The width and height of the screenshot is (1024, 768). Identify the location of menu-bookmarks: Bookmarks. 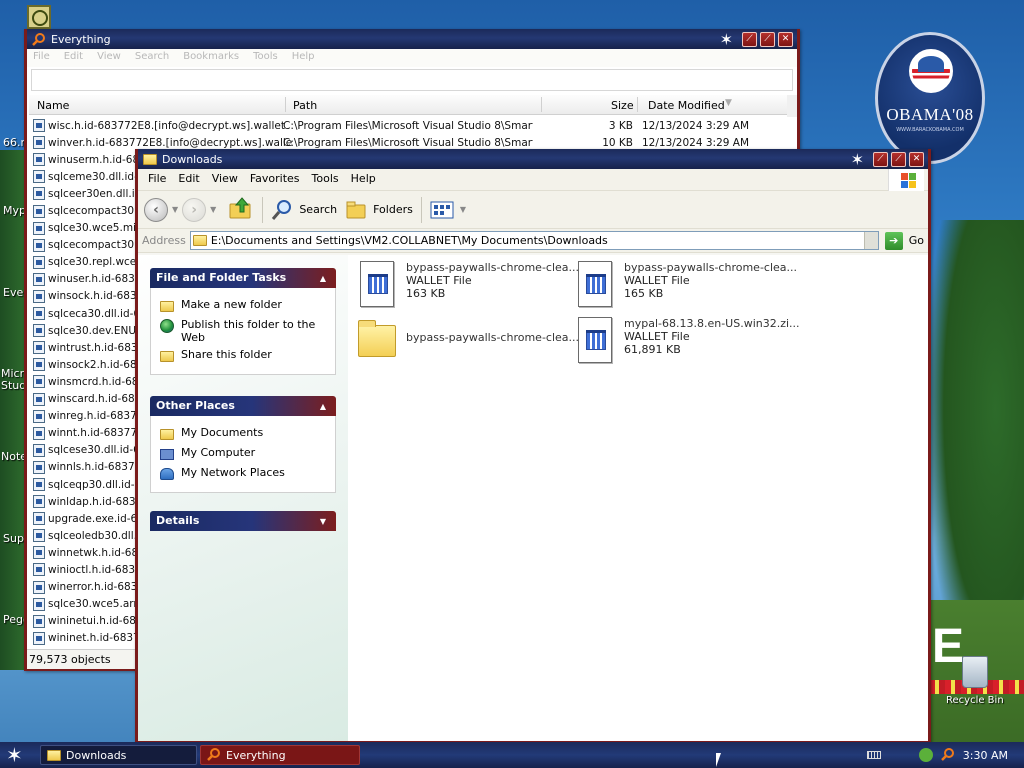
(211, 58).